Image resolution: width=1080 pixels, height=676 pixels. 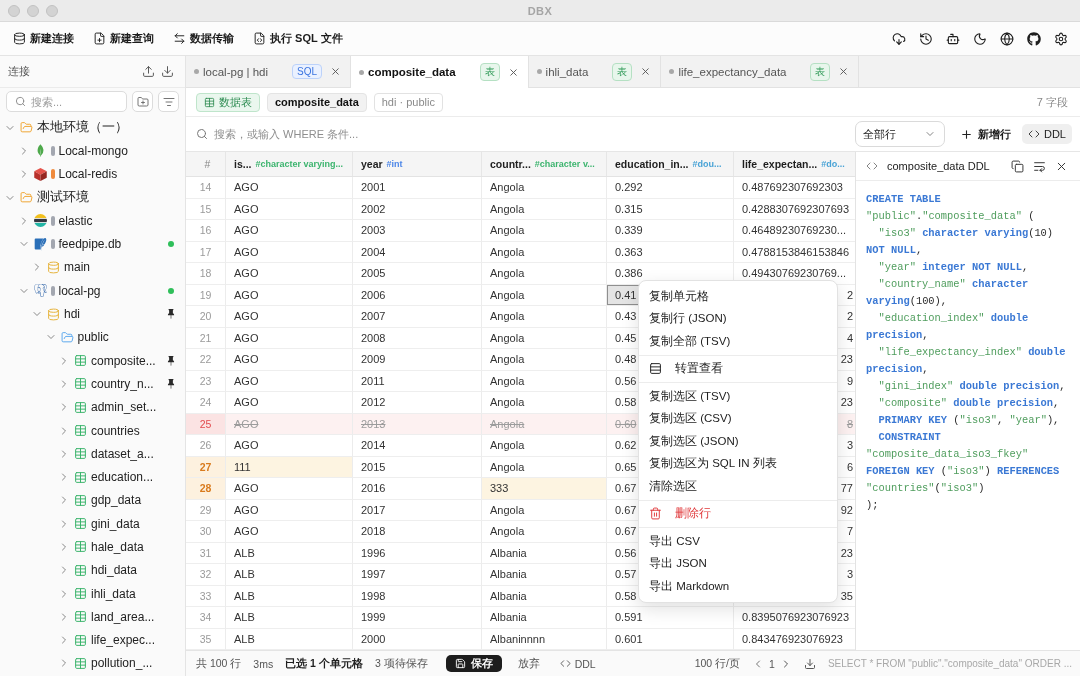 What do you see at coordinates (324, 663) in the screenshot?
I see `selection-info: 已选 1 个单元格` at bounding box center [324, 663].